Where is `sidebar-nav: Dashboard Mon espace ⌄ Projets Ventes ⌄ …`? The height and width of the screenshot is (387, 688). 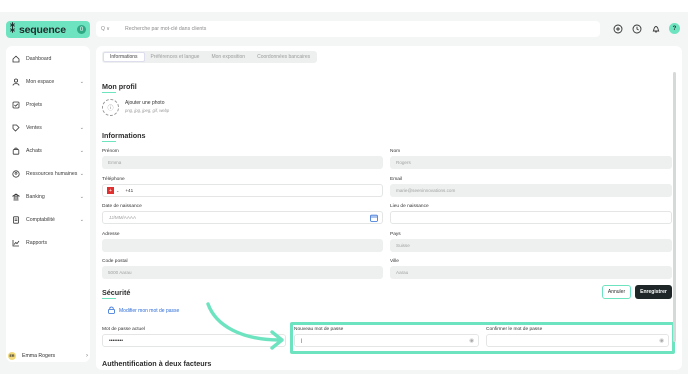
sidebar-nav: Dashboard Mon espace ⌄ Projets Ventes ⌄ … is located at coordinates (48, 204).